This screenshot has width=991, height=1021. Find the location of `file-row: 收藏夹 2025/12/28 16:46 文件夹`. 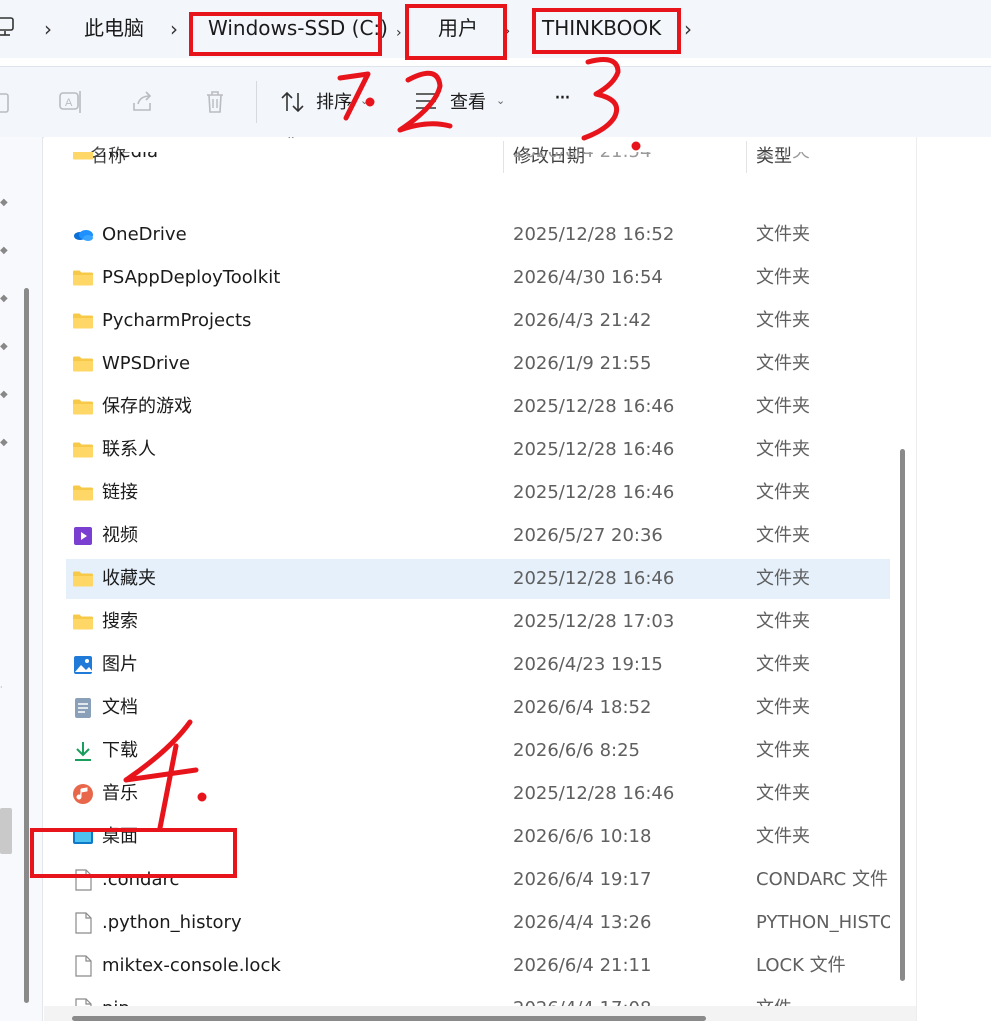

file-row: 收藏夹 2025/12/28 16:46 文件夹 is located at coordinates (478, 579).